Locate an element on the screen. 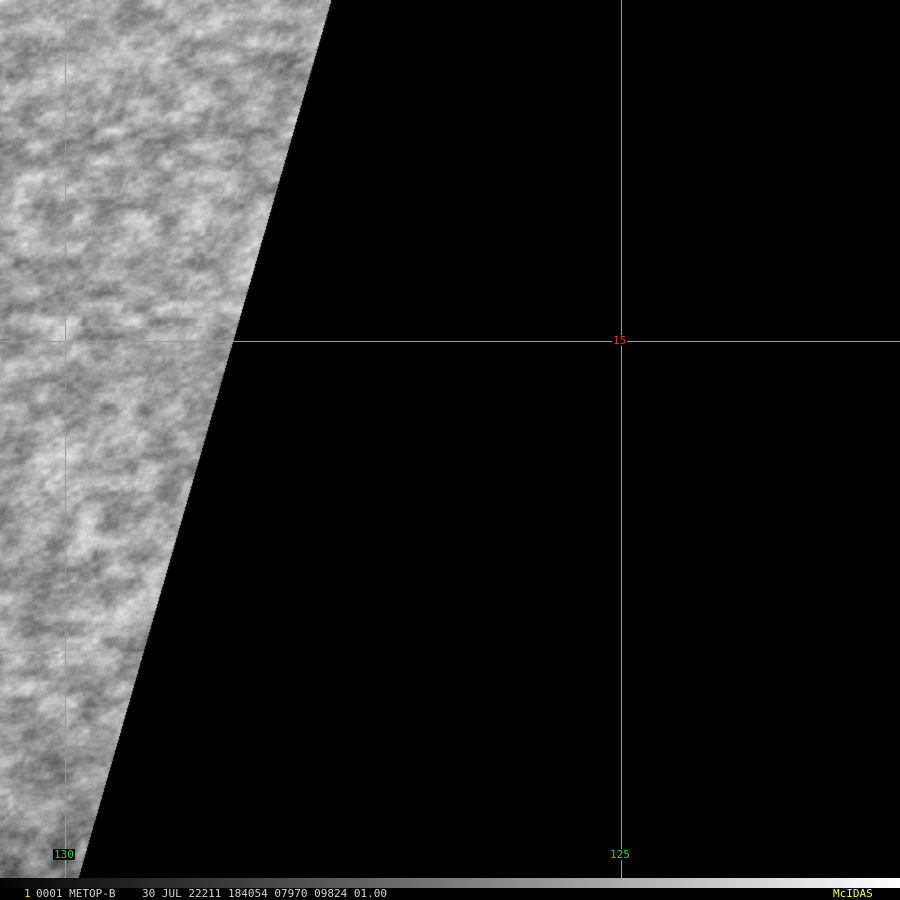 The image size is (900, 900). longitude-label-125: 125 is located at coordinates (620, 854).